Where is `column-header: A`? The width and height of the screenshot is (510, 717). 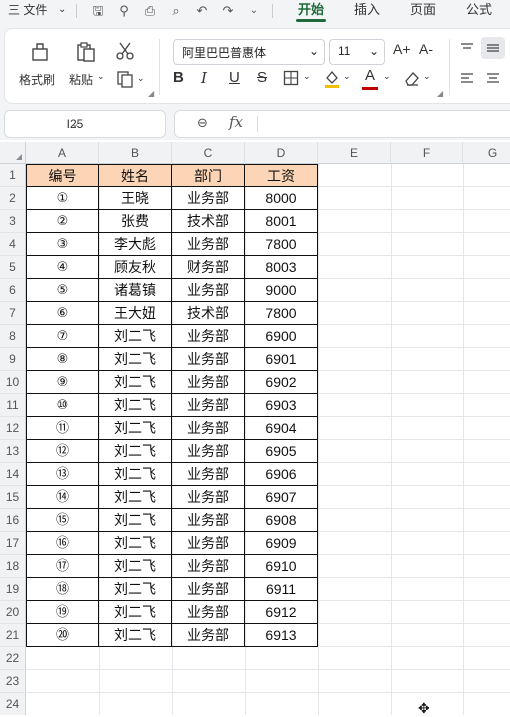 column-header: A is located at coordinates (62, 153).